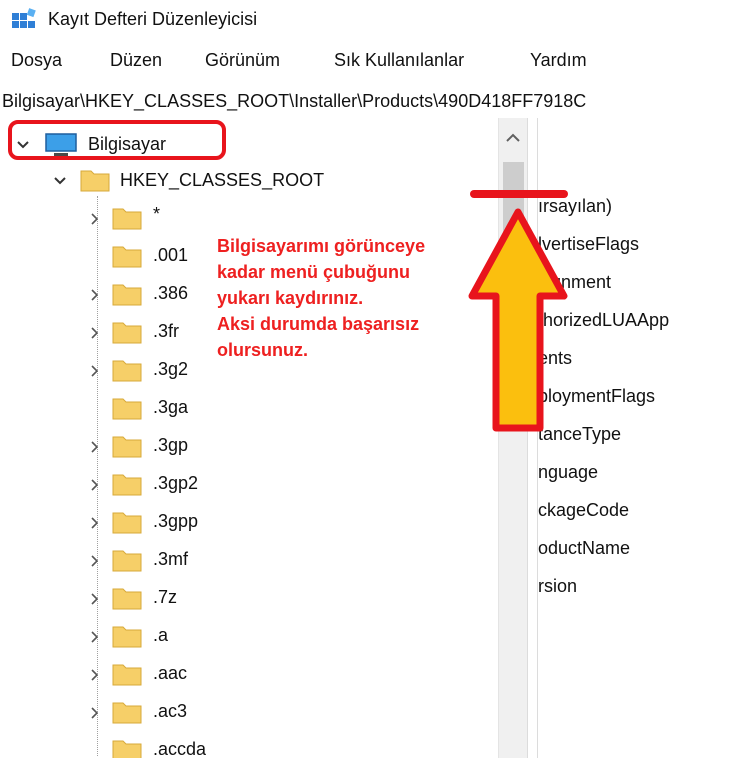  I want to click on menu-help: Yardım, so click(558, 60).